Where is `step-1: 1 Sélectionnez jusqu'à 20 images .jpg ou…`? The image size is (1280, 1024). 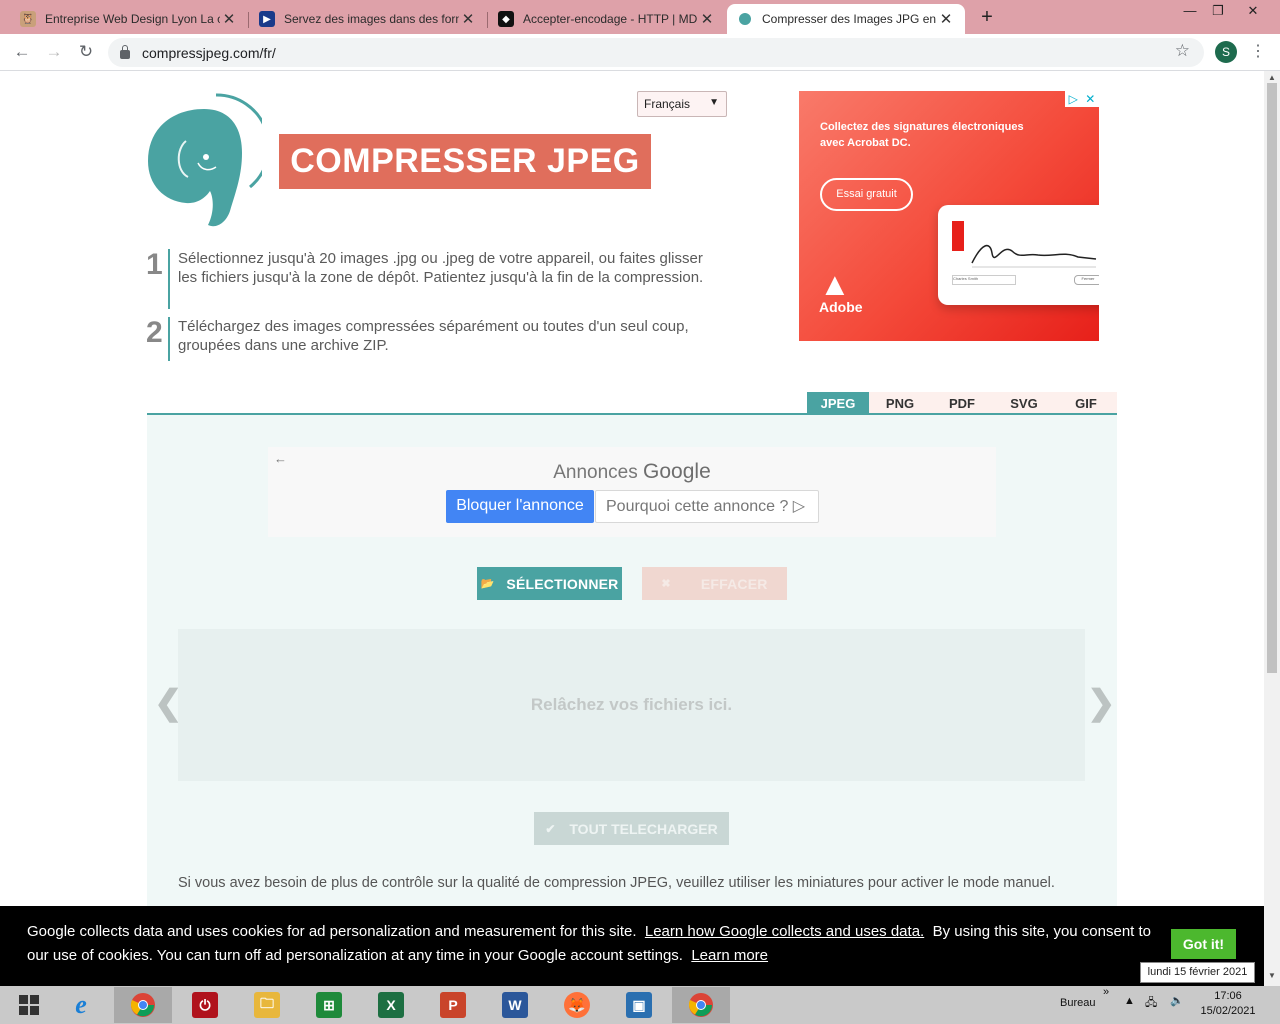 step-1: 1 Sélectionnez jusqu'à 20 images .jpg ou… is located at coordinates (432, 279).